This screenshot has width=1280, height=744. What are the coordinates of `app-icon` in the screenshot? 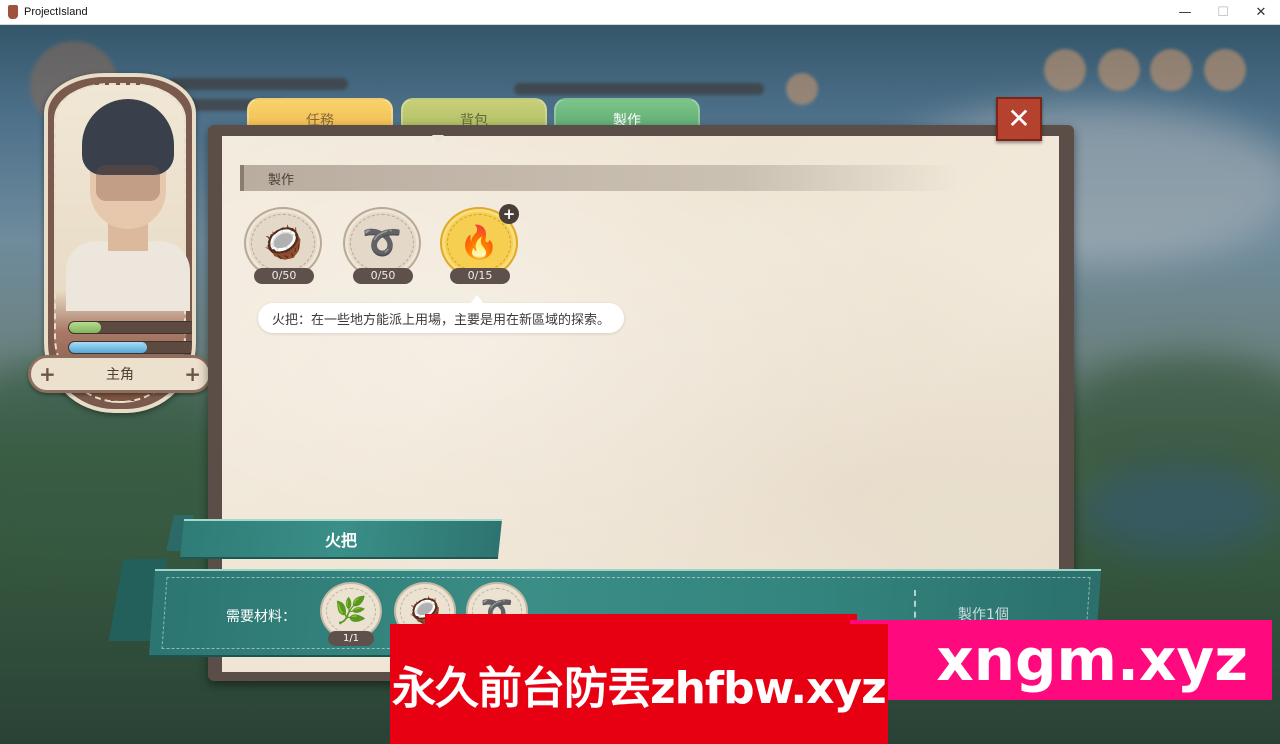 It's located at (13, 12).